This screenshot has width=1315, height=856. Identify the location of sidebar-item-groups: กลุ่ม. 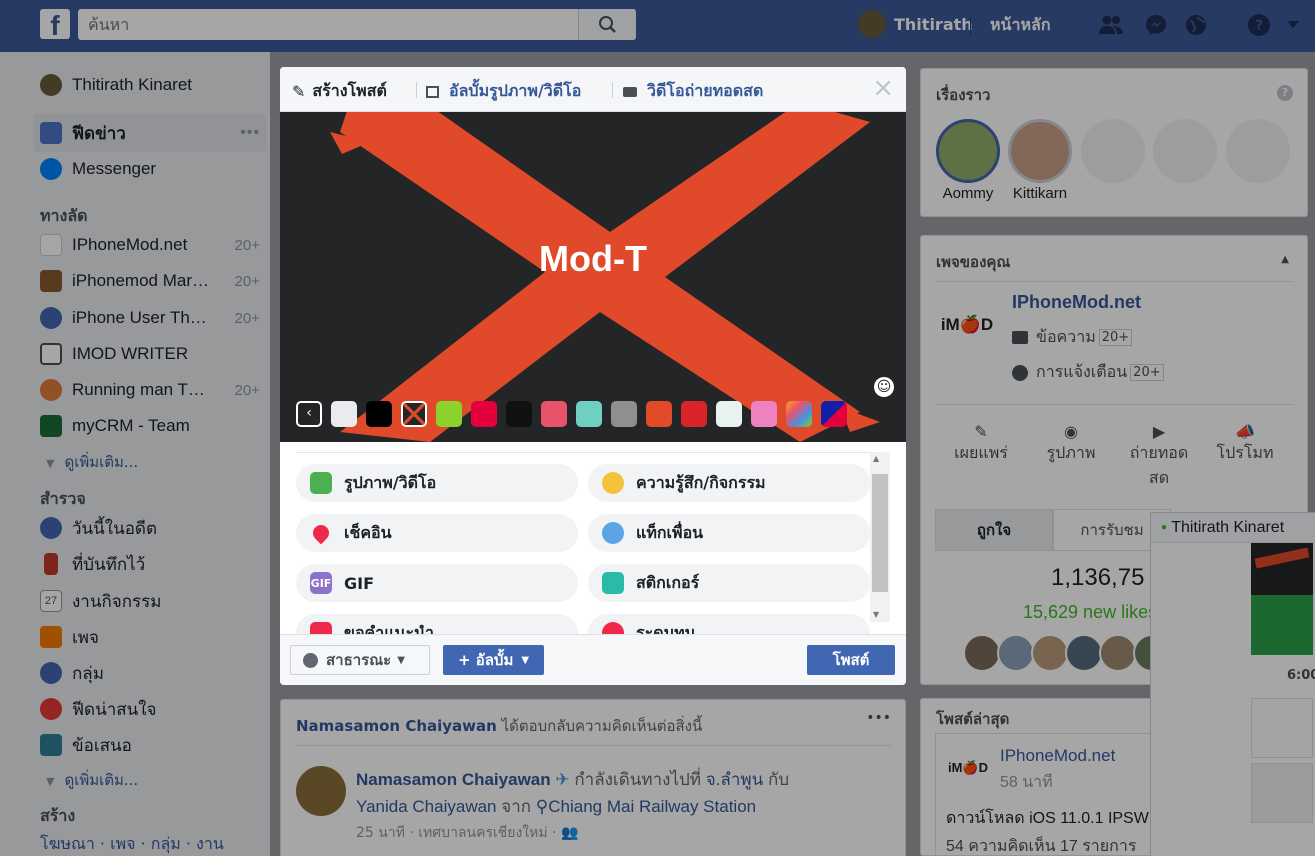
(150, 673).